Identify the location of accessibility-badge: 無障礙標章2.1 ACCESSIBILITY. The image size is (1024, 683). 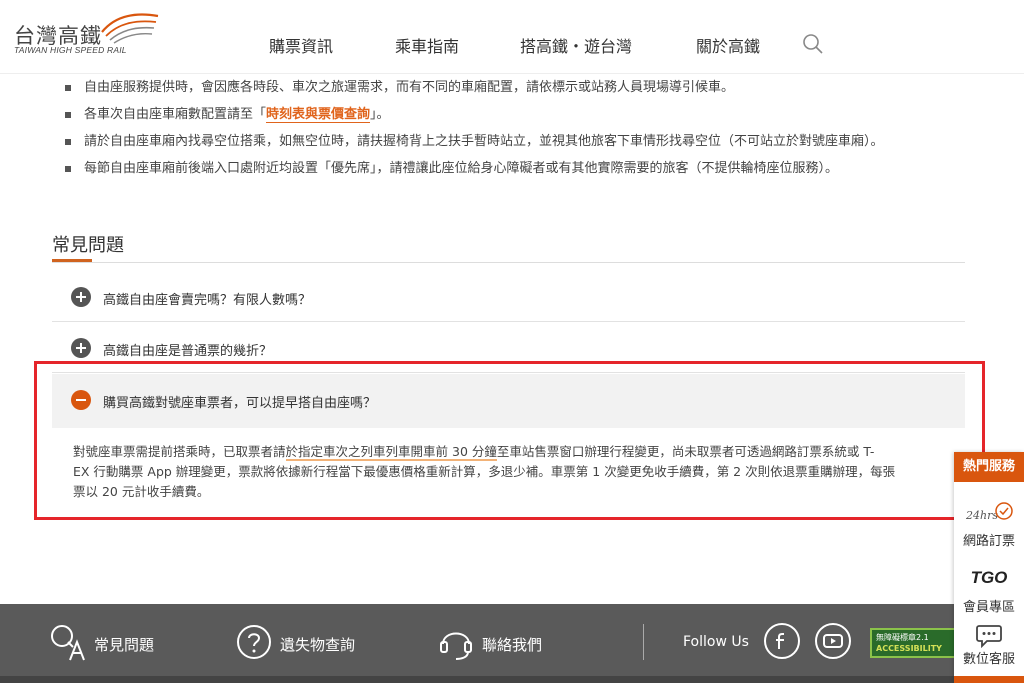
(913, 643).